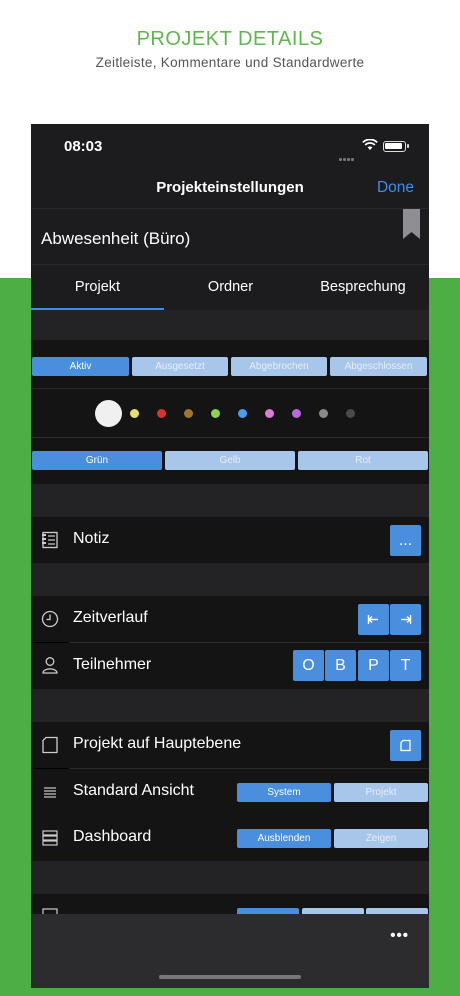 This screenshot has height=996, width=460. I want to click on teilnehmer-row: Teilnehmer O B P T, so click(230, 666).